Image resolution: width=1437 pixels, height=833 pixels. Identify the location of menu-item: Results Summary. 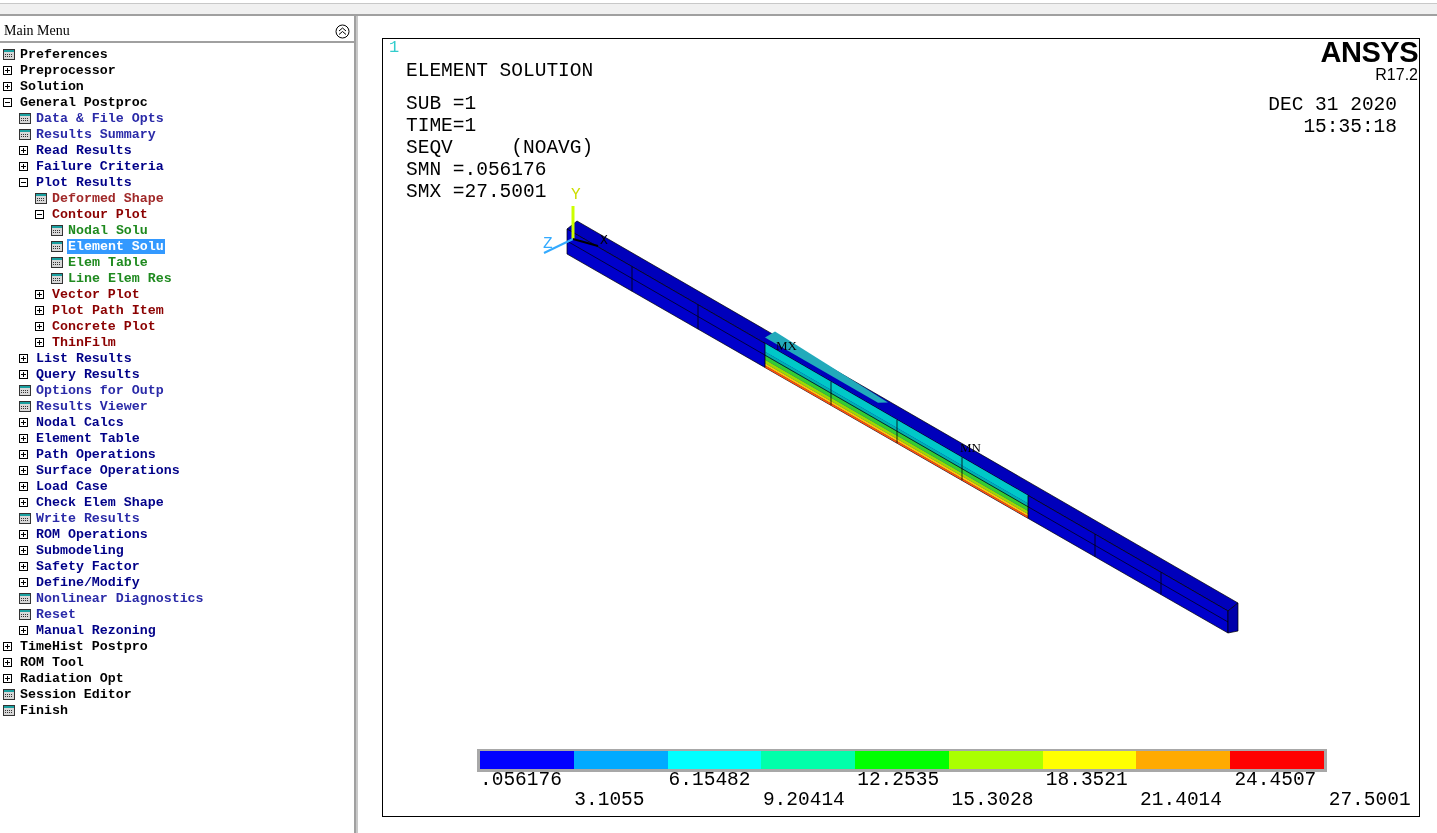
(96, 134).